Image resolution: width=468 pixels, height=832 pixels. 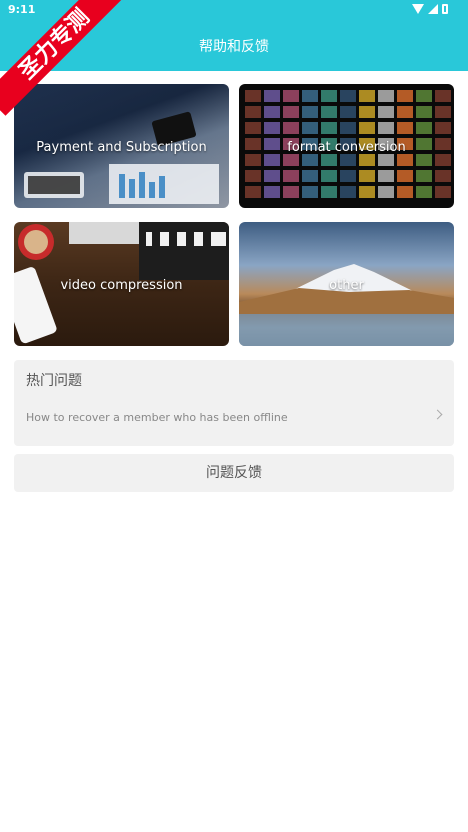 I want to click on wifi-icon, so click(x=418, y=9).